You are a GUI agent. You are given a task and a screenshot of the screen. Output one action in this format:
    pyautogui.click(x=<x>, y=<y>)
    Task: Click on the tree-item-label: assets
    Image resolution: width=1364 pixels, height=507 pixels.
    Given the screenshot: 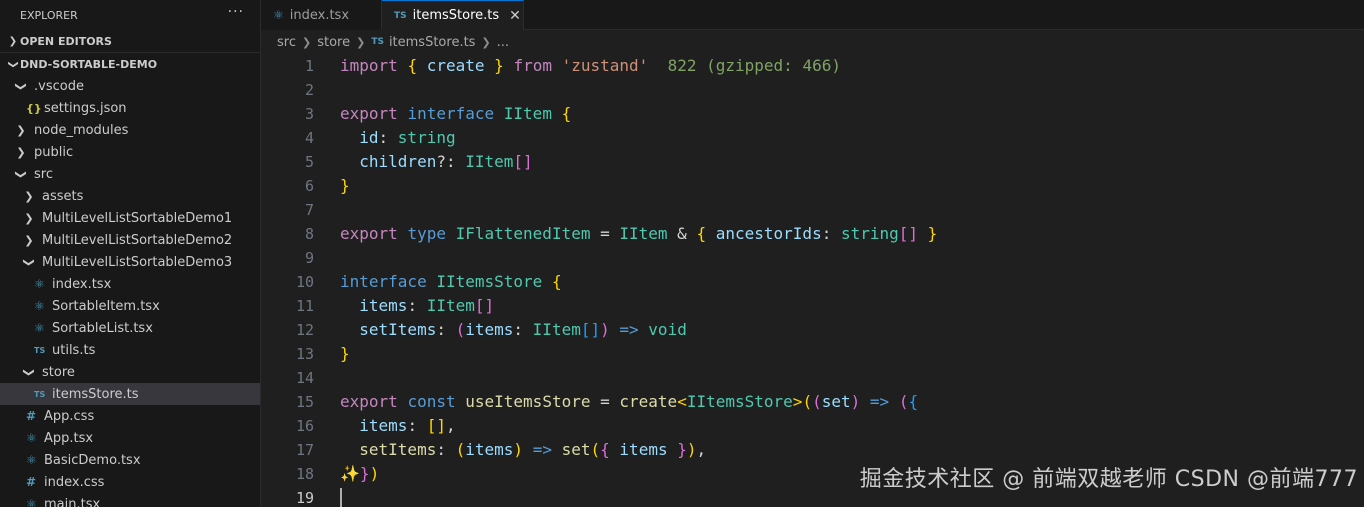 What is the action you would take?
    pyautogui.click(x=63, y=196)
    